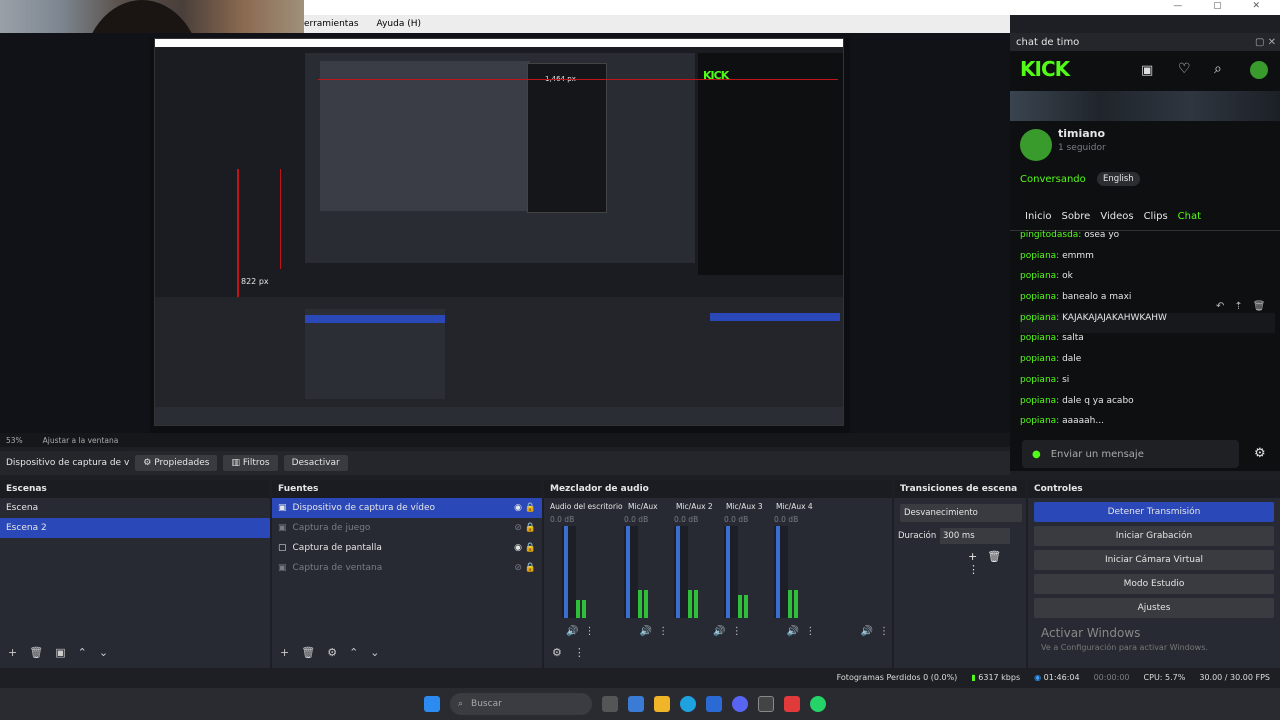 The width and height of the screenshot is (1280, 720). I want to click on channel-name: Mic/Aux, so click(643, 506).